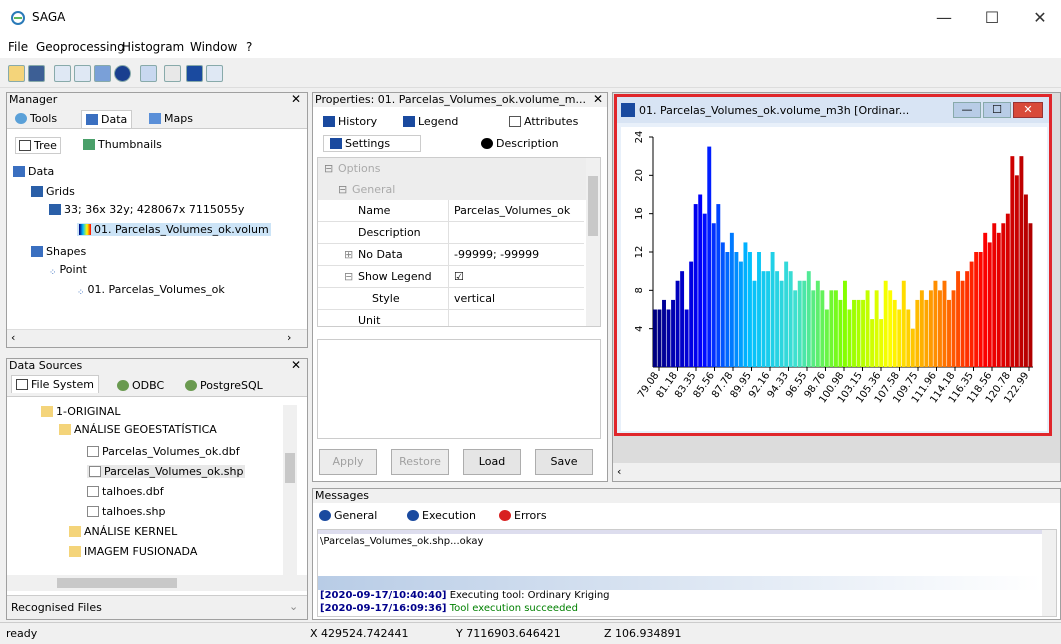  I want to click on tab-description: Description, so click(520, 143).